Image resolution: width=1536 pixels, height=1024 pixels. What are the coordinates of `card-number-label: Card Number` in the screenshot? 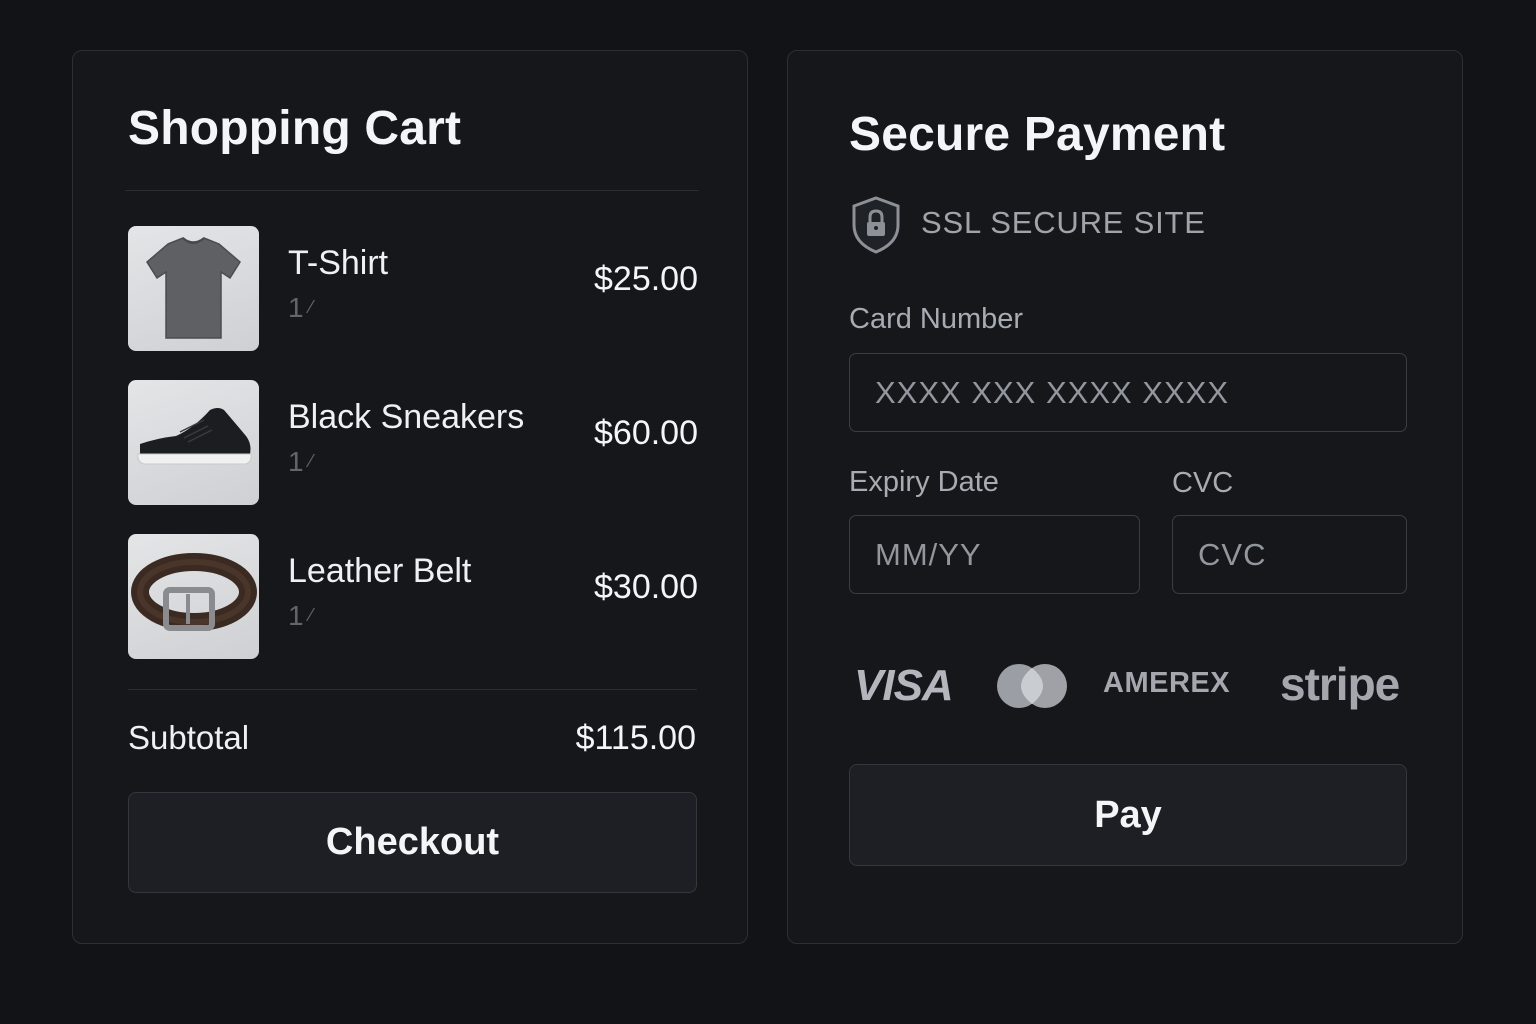 It's located at (936, 319).